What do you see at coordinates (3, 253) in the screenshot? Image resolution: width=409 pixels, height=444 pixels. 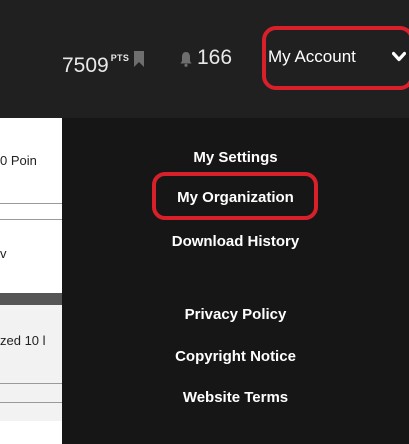 I see `background-text-view: v` at bounding box center [3, 253].